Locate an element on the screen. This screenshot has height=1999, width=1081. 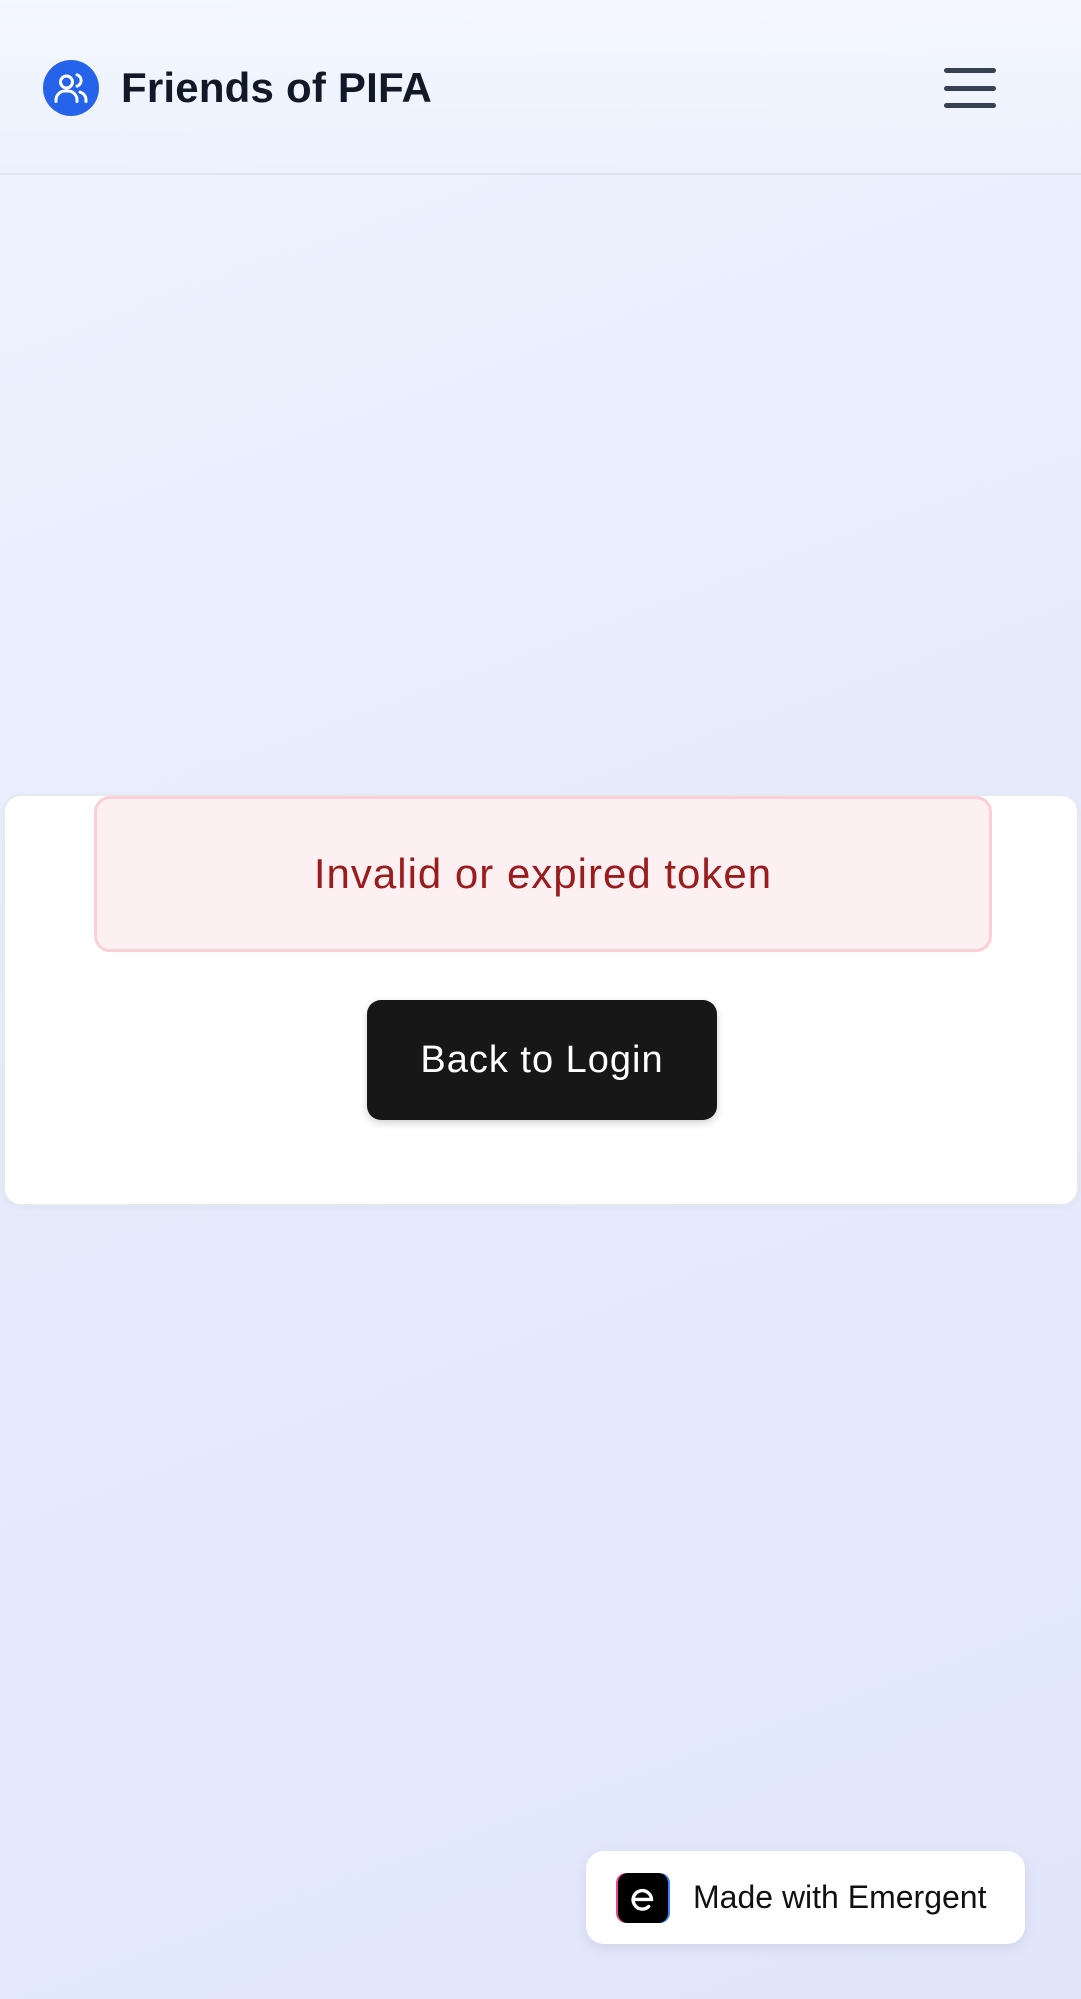
error-message: Invalid or expired token is located at coordinates (543, 873).